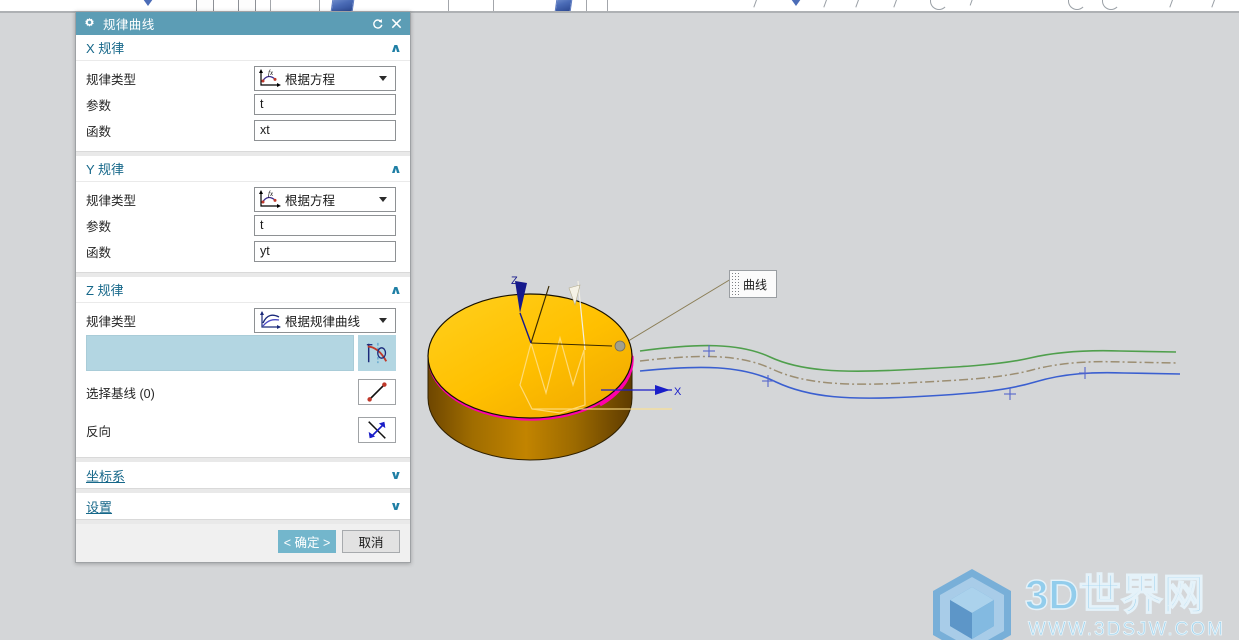 The image size is (1239, 640). I want to click on row-select-baseline: 选择基线 (0), so click(243, 392).